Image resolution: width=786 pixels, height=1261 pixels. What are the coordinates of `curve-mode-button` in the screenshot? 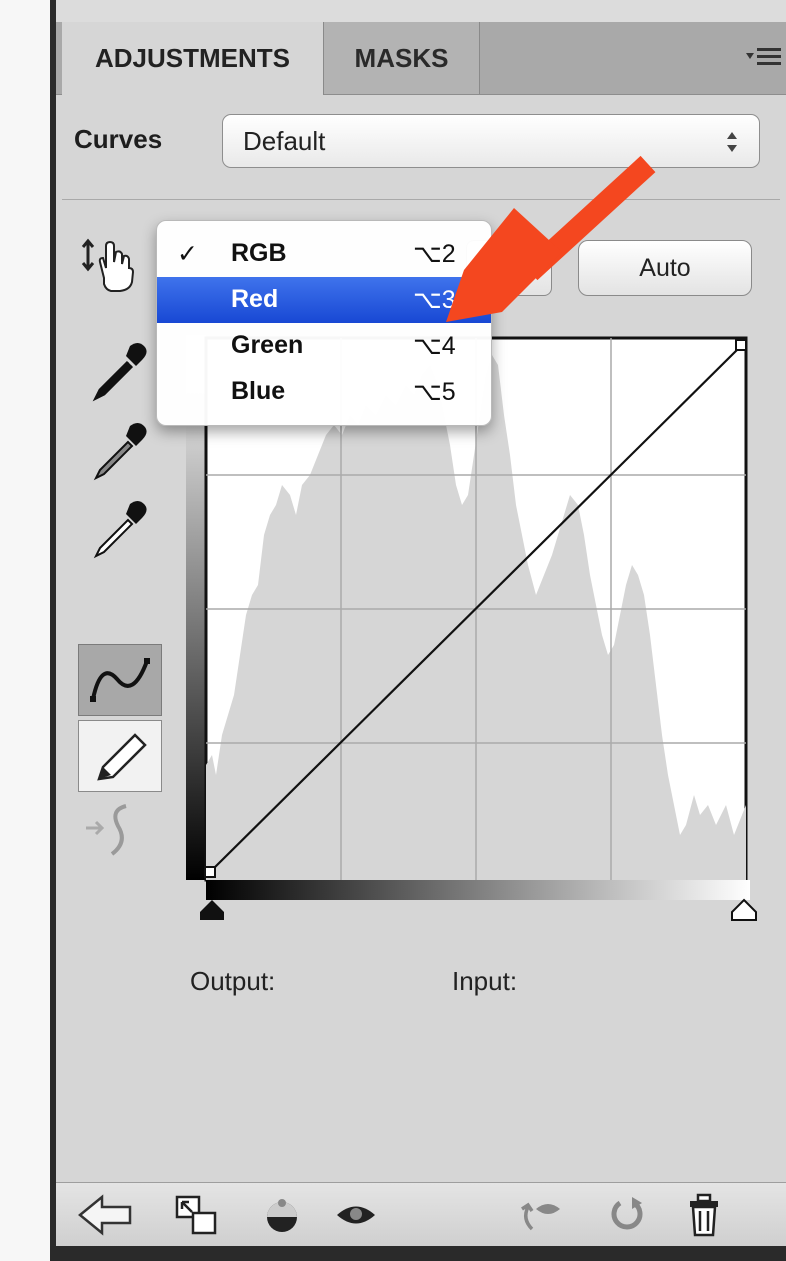 It's located at (120, 680).